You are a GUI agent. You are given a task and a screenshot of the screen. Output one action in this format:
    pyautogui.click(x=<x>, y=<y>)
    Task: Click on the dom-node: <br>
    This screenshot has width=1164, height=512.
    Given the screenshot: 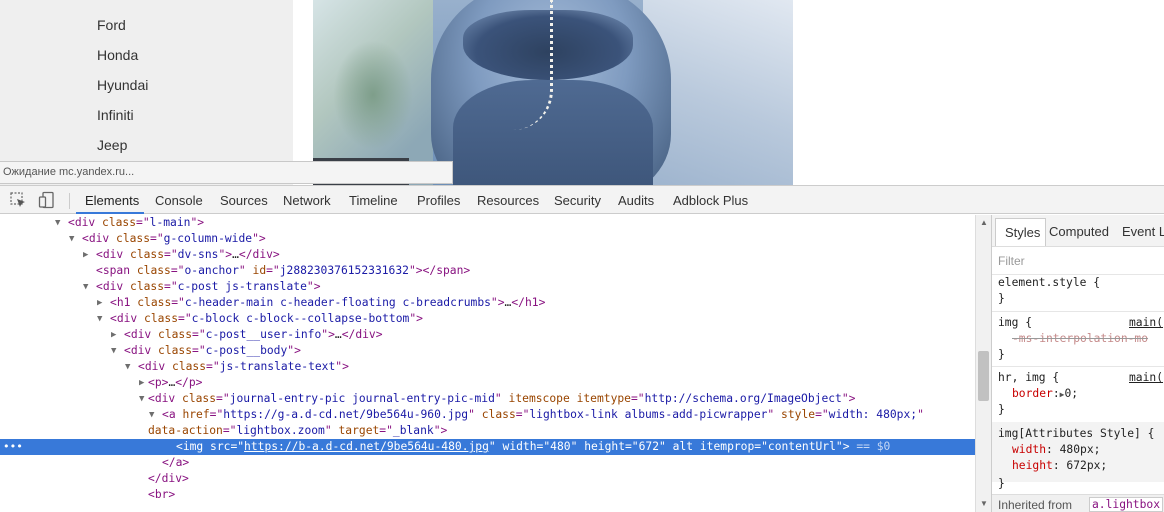 What is the action you would take?
    pyautogui.click(x=487, y=495)
    